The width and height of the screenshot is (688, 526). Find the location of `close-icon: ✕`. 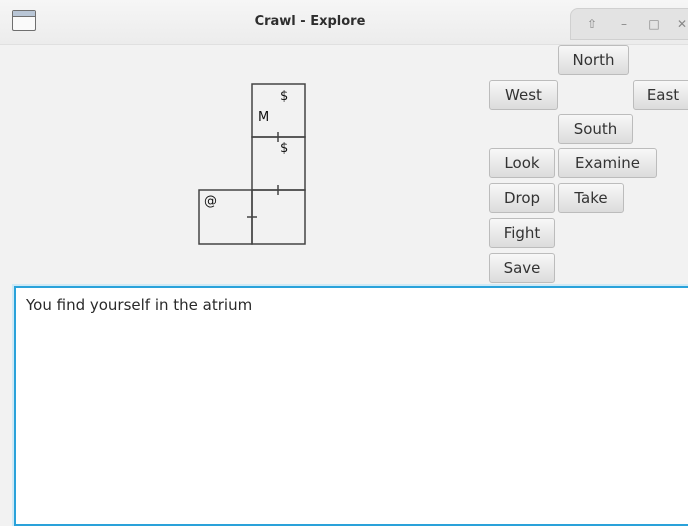

close-icon: ✕ is located at coordinates (680, 24).